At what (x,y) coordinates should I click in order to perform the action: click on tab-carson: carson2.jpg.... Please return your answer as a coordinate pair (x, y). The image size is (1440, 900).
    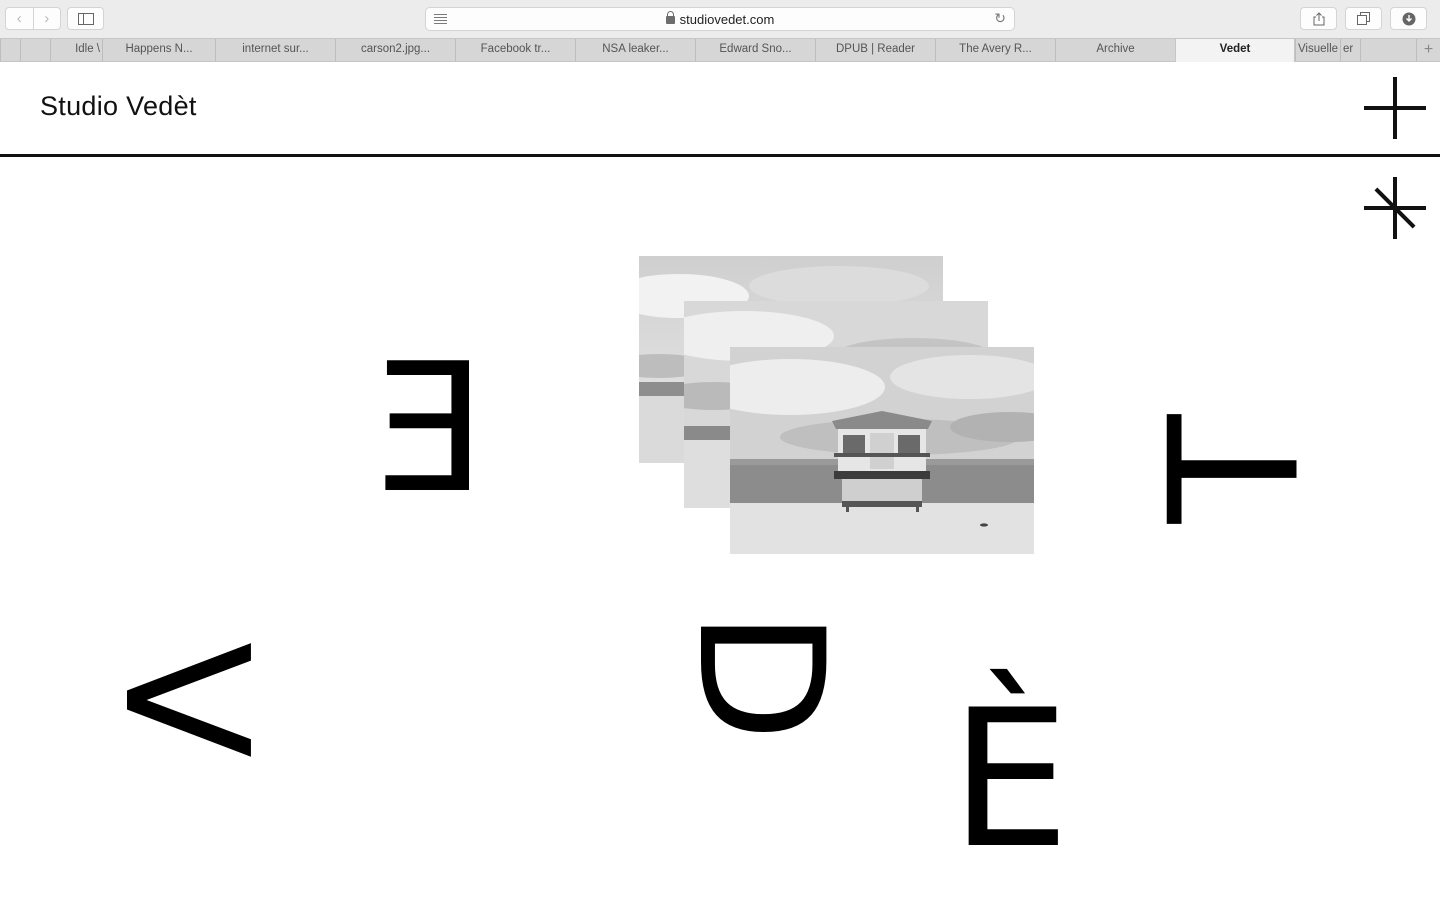
    Looking at the image, I should click on (395, 50).